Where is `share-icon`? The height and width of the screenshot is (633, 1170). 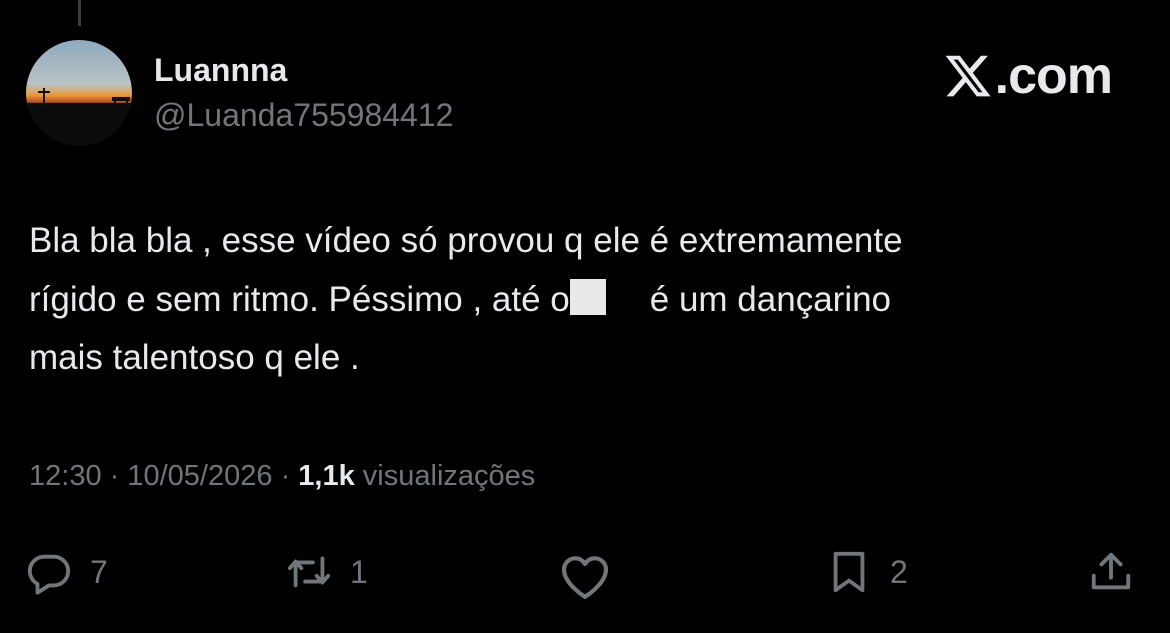 share-icon is located at coordinates (1111, 571).